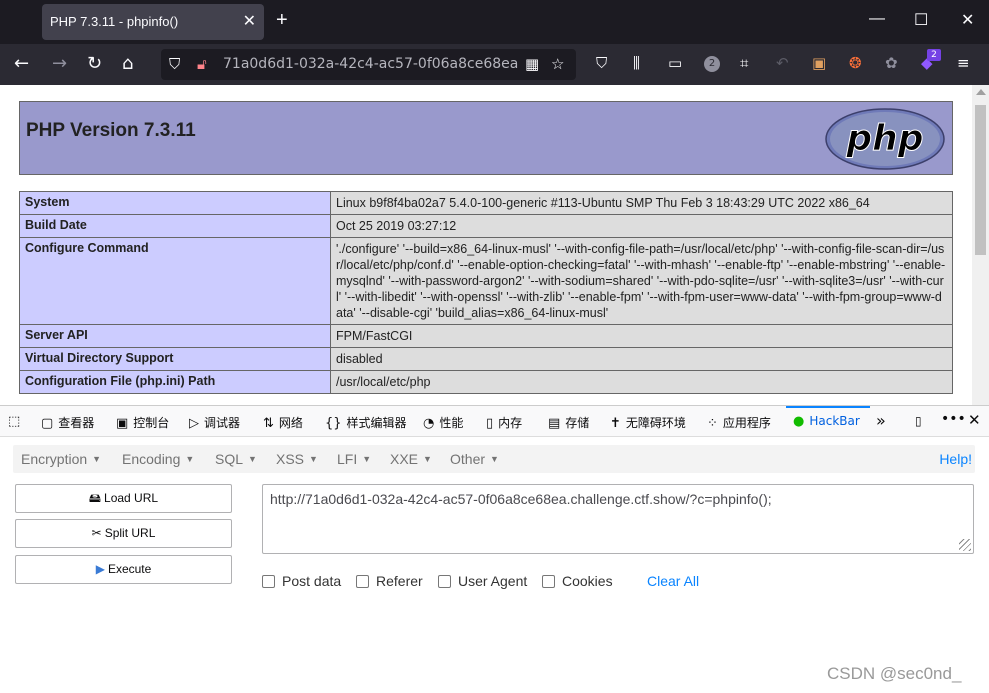 The height and width of the screenshot is (693, 989). What do you see at coordinates (123, 533) in the screenshot?
I see `split-url-button: ✂ Split URL` at bounding box center [123, 533].